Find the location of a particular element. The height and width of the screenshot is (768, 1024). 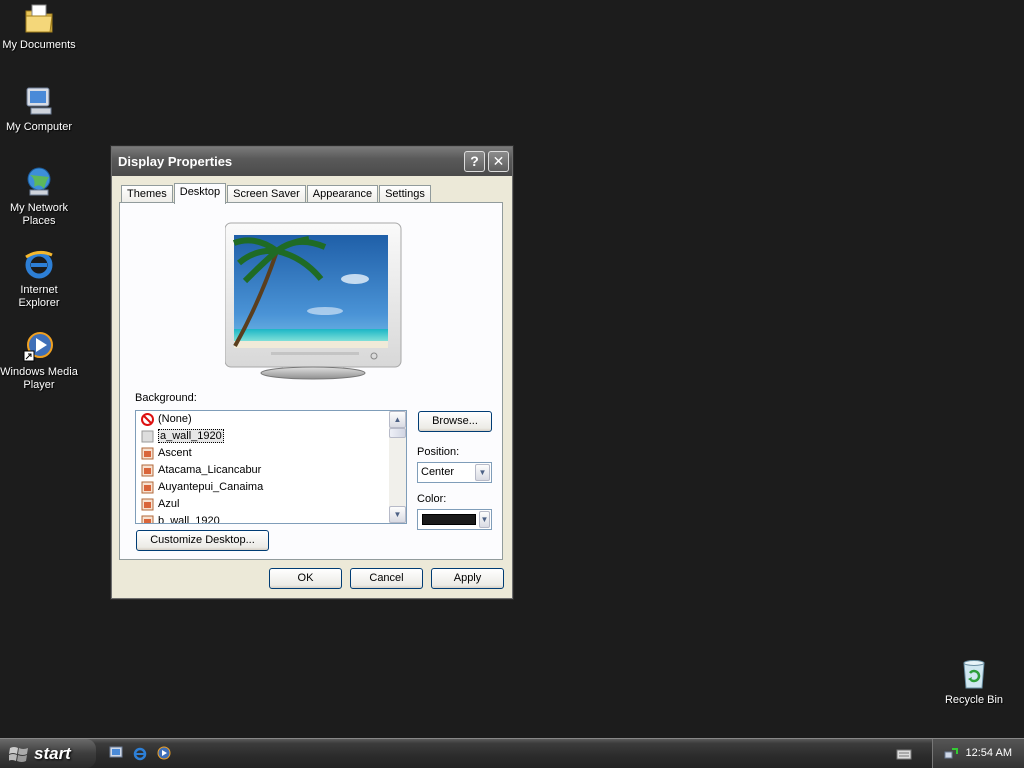

list-item-label: Atacama_Licancabur is located at coordinates (210, 470).